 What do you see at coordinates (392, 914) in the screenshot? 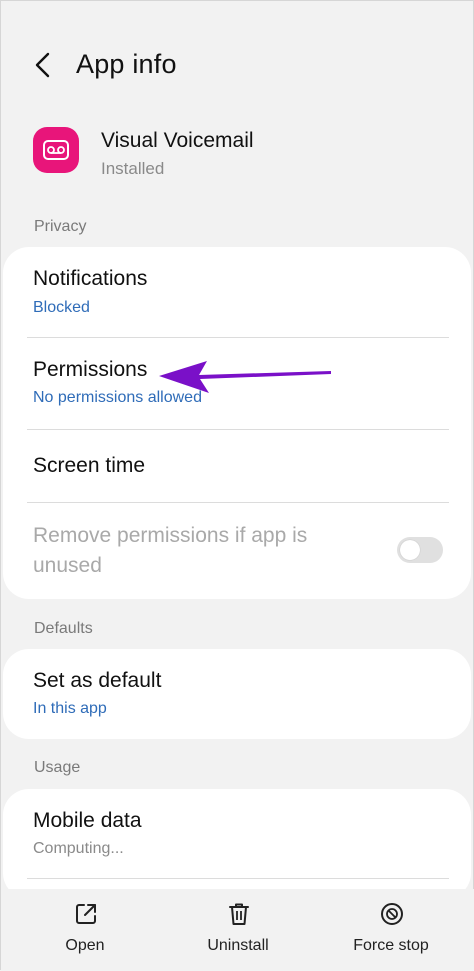
I see `stop-icon` at bounding box center [392, 914].